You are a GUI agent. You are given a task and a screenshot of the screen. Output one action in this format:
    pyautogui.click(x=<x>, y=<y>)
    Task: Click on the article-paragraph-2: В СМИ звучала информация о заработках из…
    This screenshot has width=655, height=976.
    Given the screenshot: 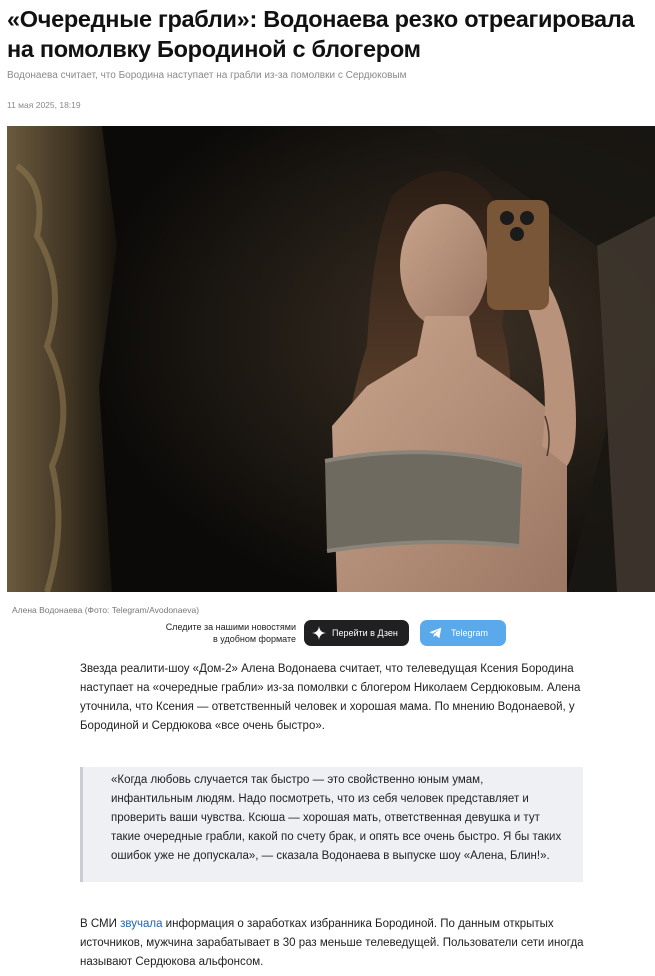 What is the action you would take?
    pyautogui.click(x=332, y=943)
    